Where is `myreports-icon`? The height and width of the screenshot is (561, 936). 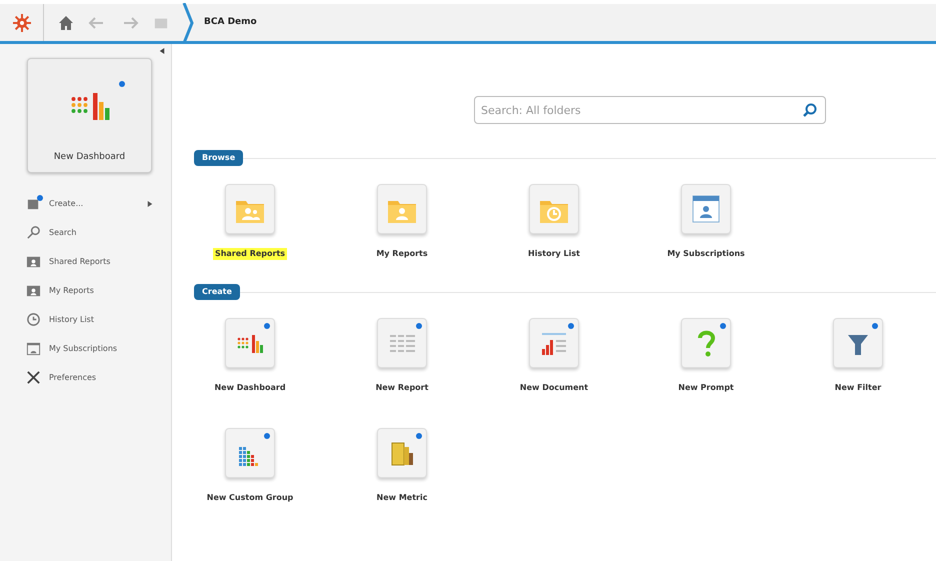
myreports-icon is located at coordinates (33, 290).